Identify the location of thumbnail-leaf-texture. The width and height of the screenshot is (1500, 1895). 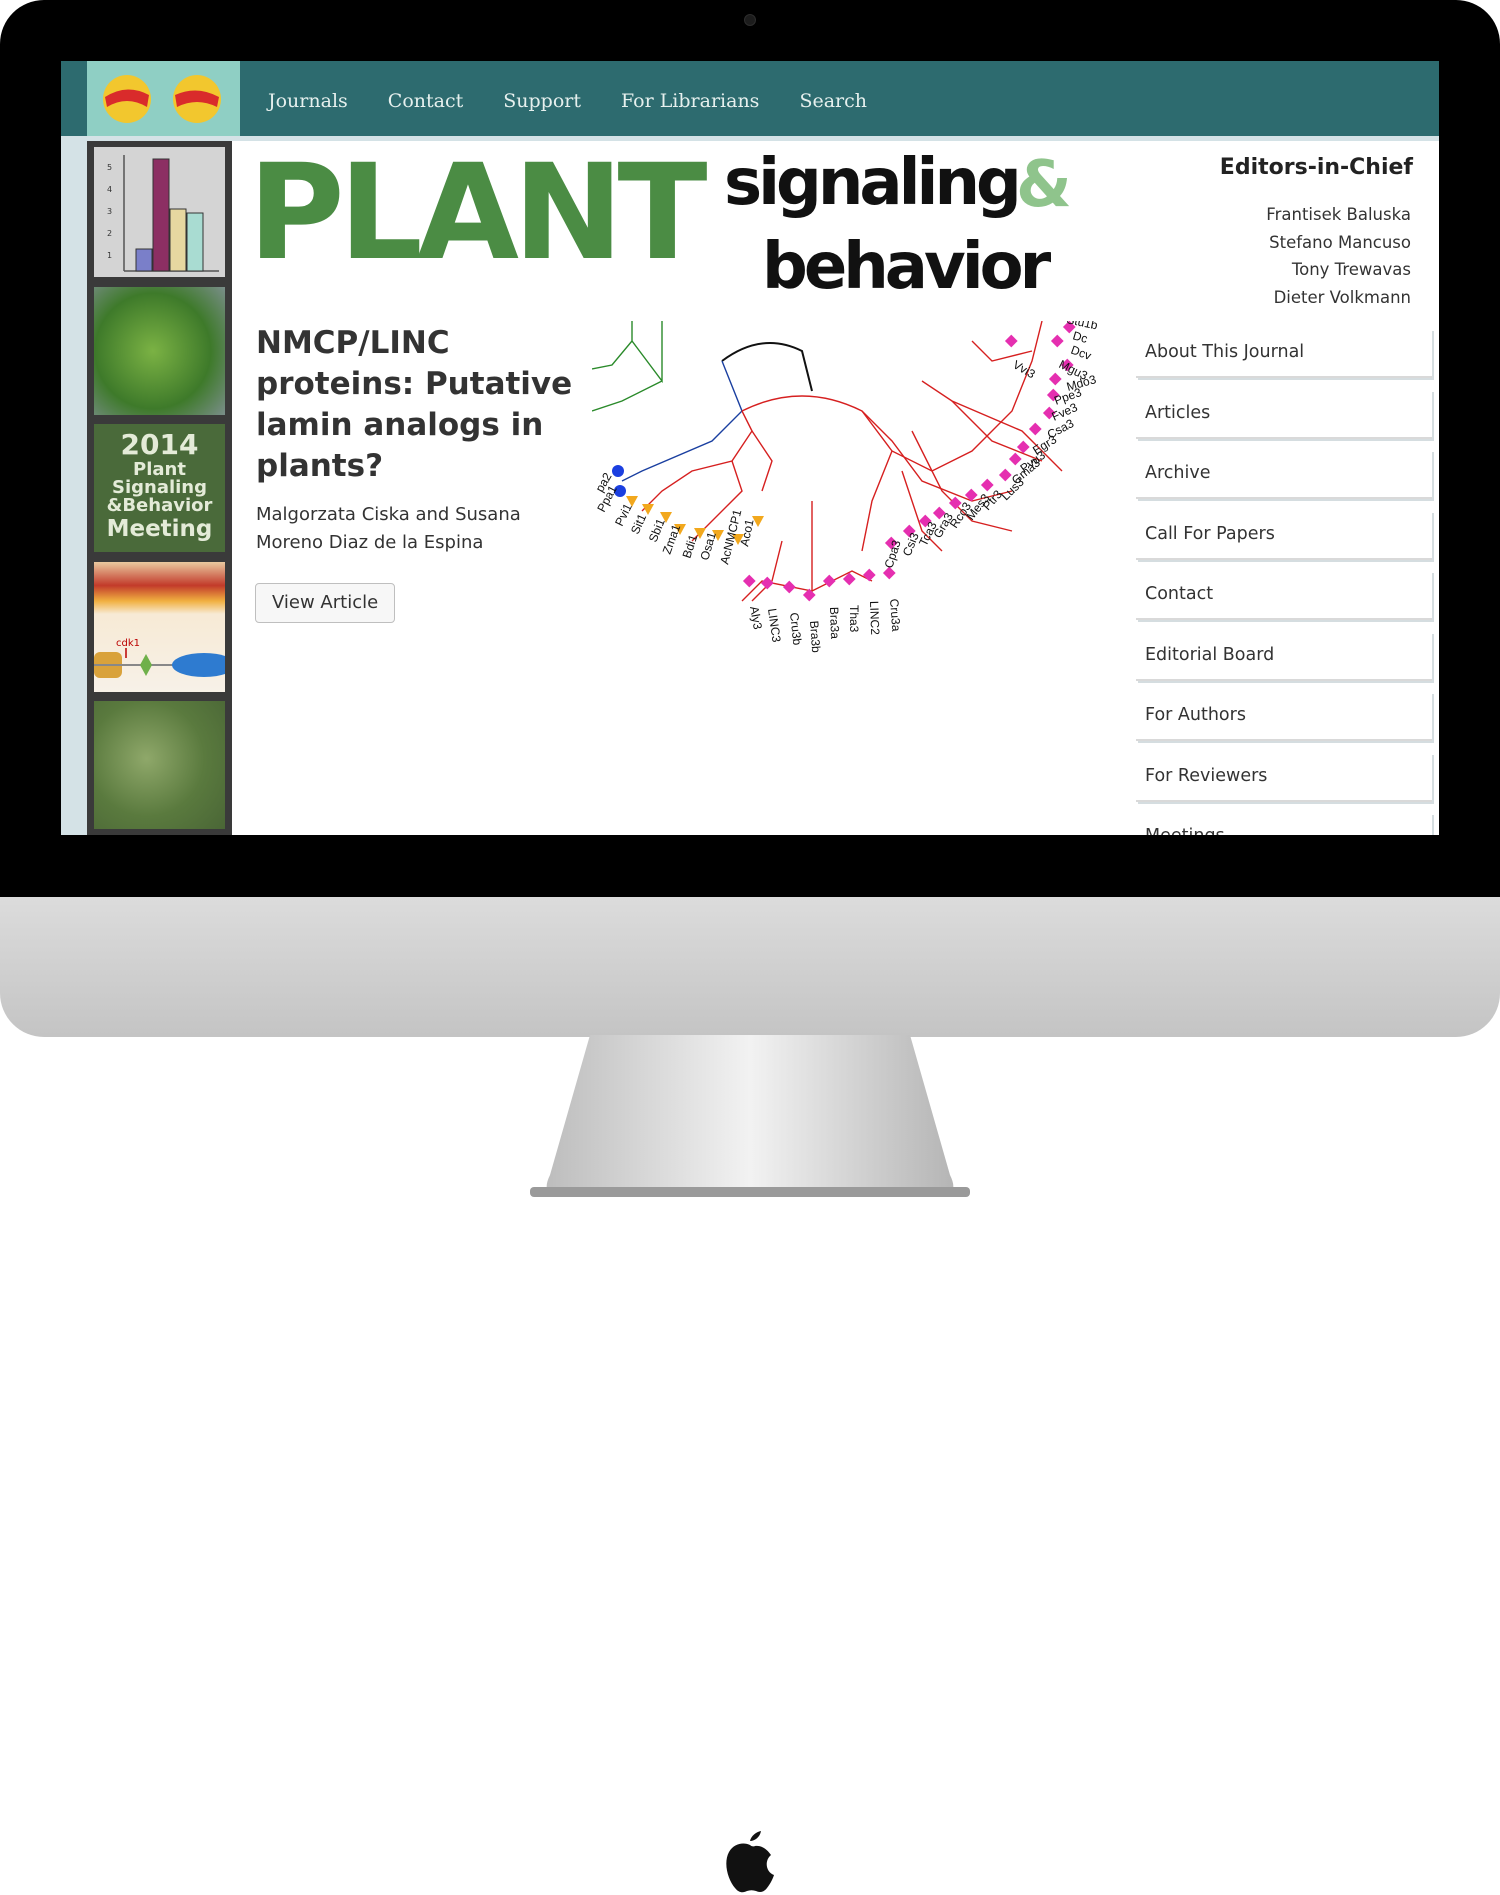
(159, 765).